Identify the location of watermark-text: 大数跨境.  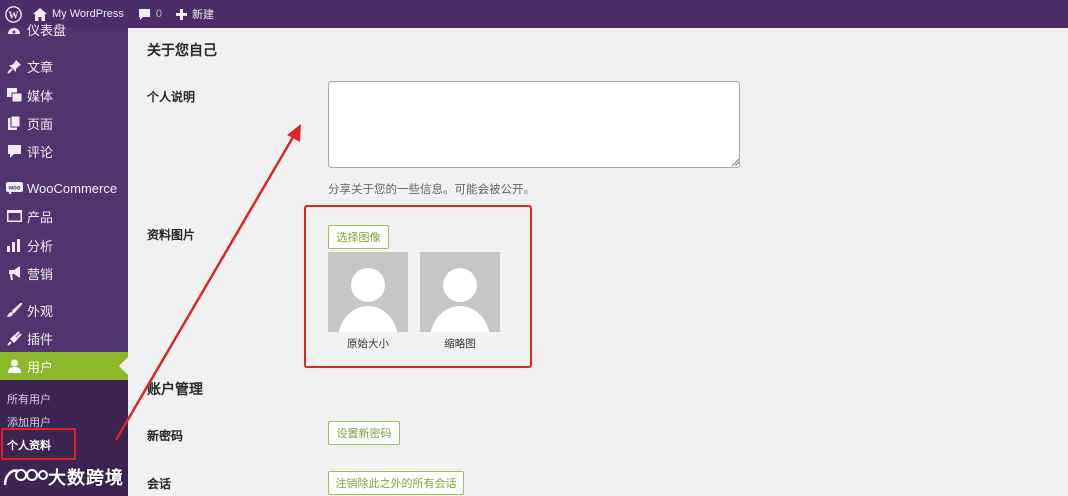
(86, 478).